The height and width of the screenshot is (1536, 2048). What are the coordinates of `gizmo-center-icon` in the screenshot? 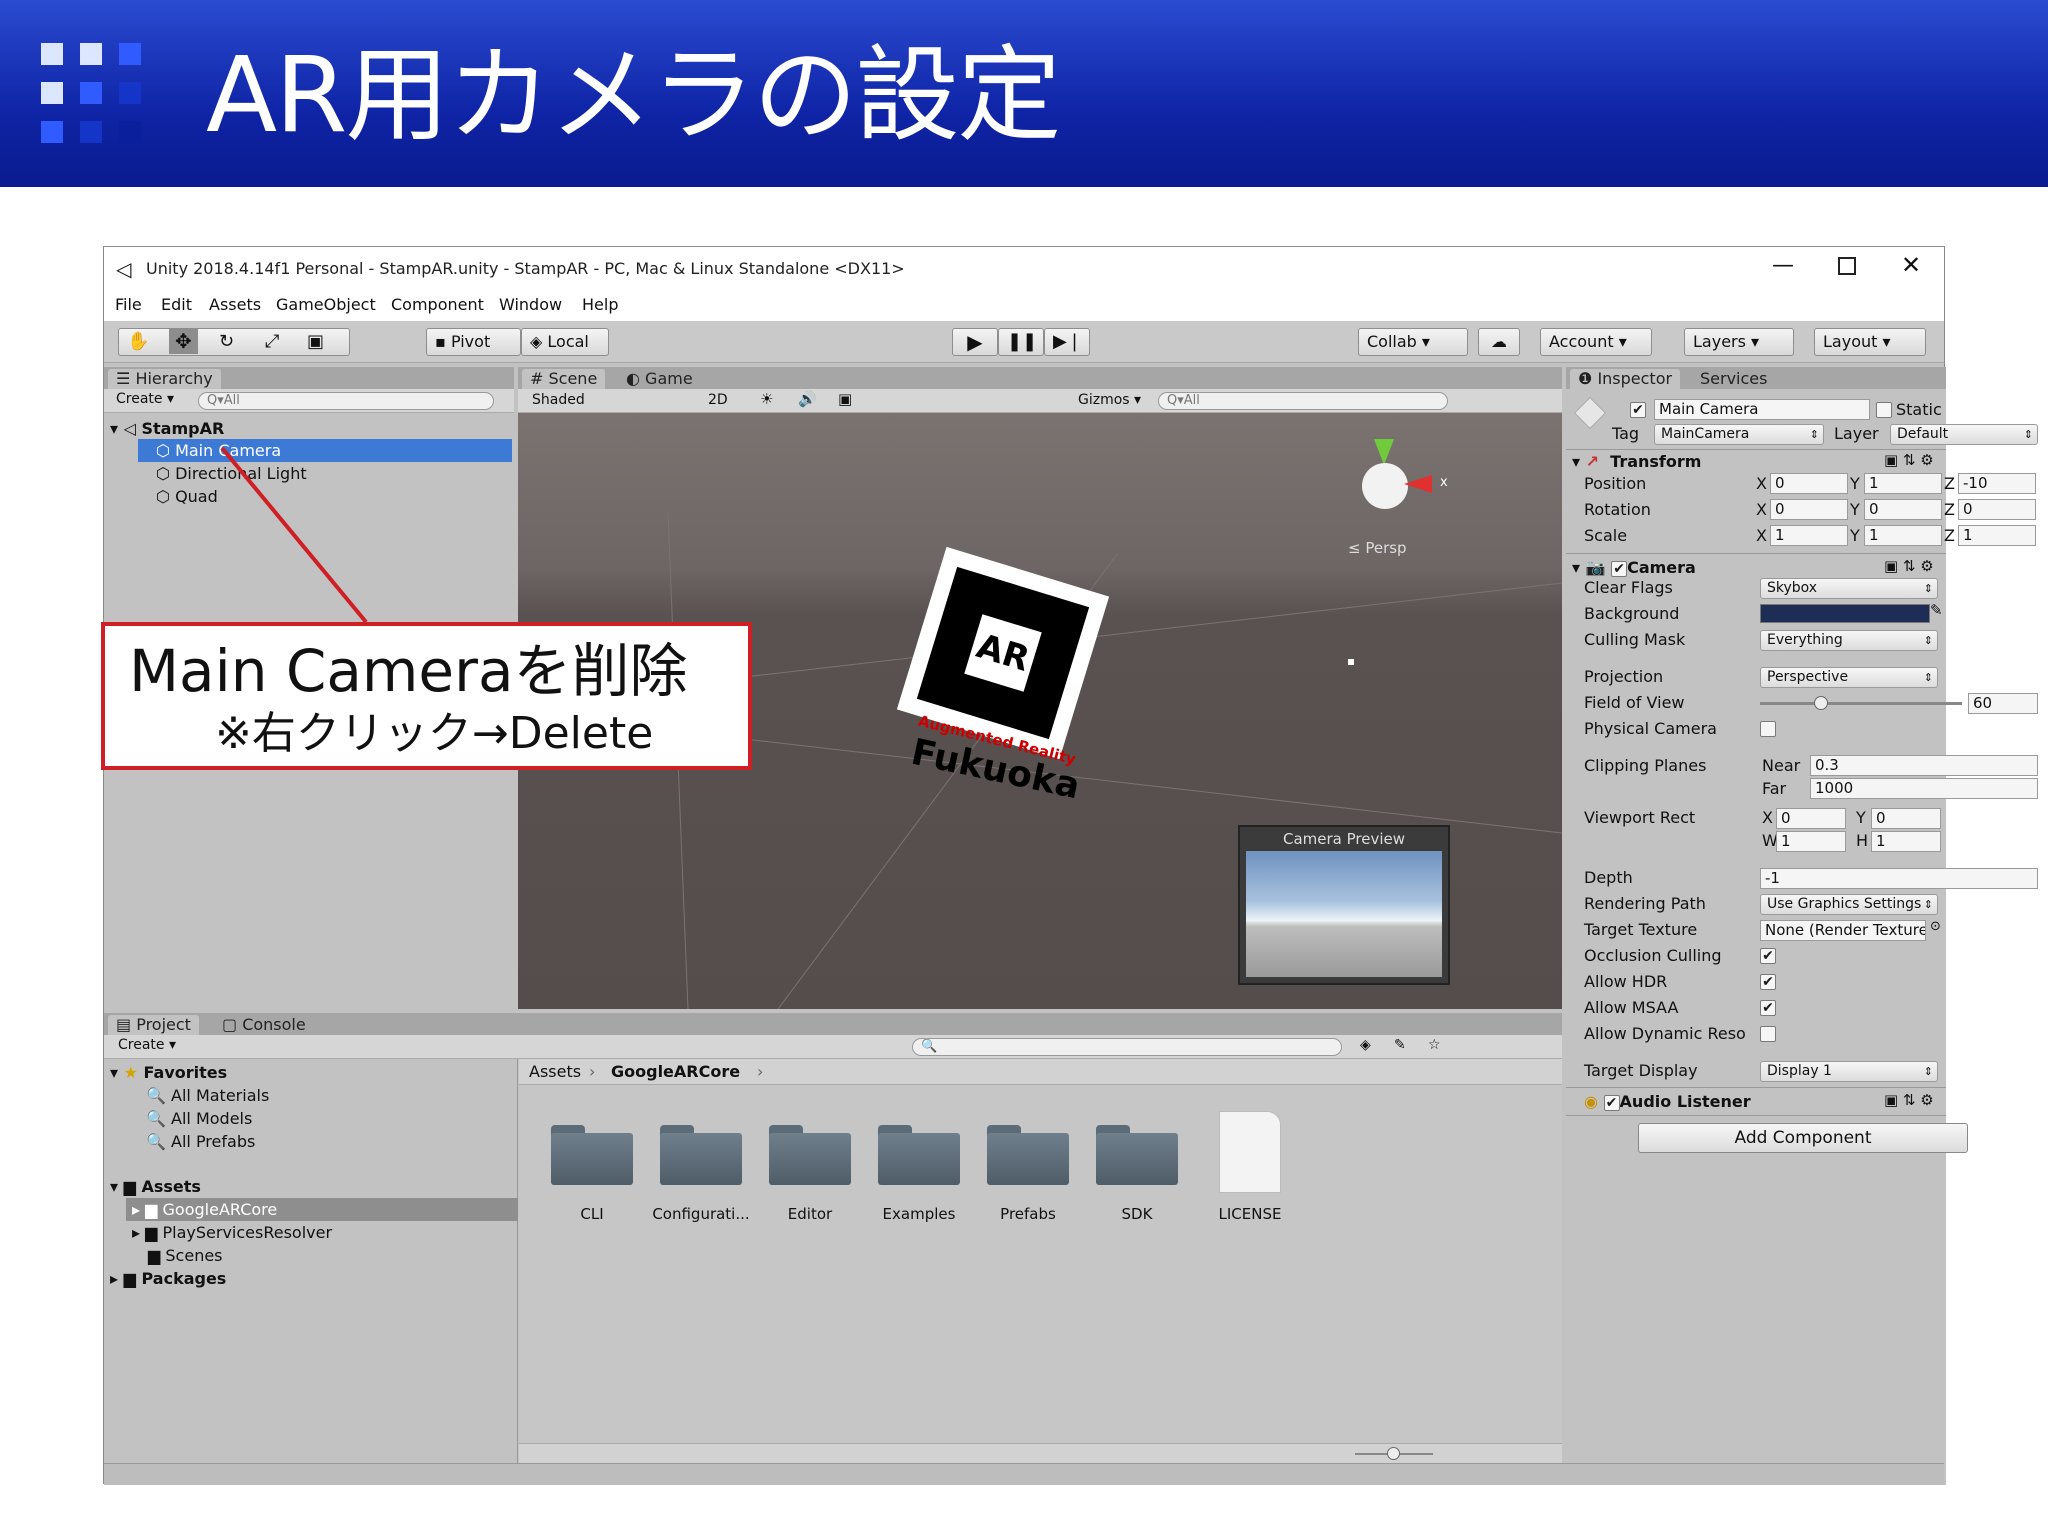 It's located at (1385, 486).